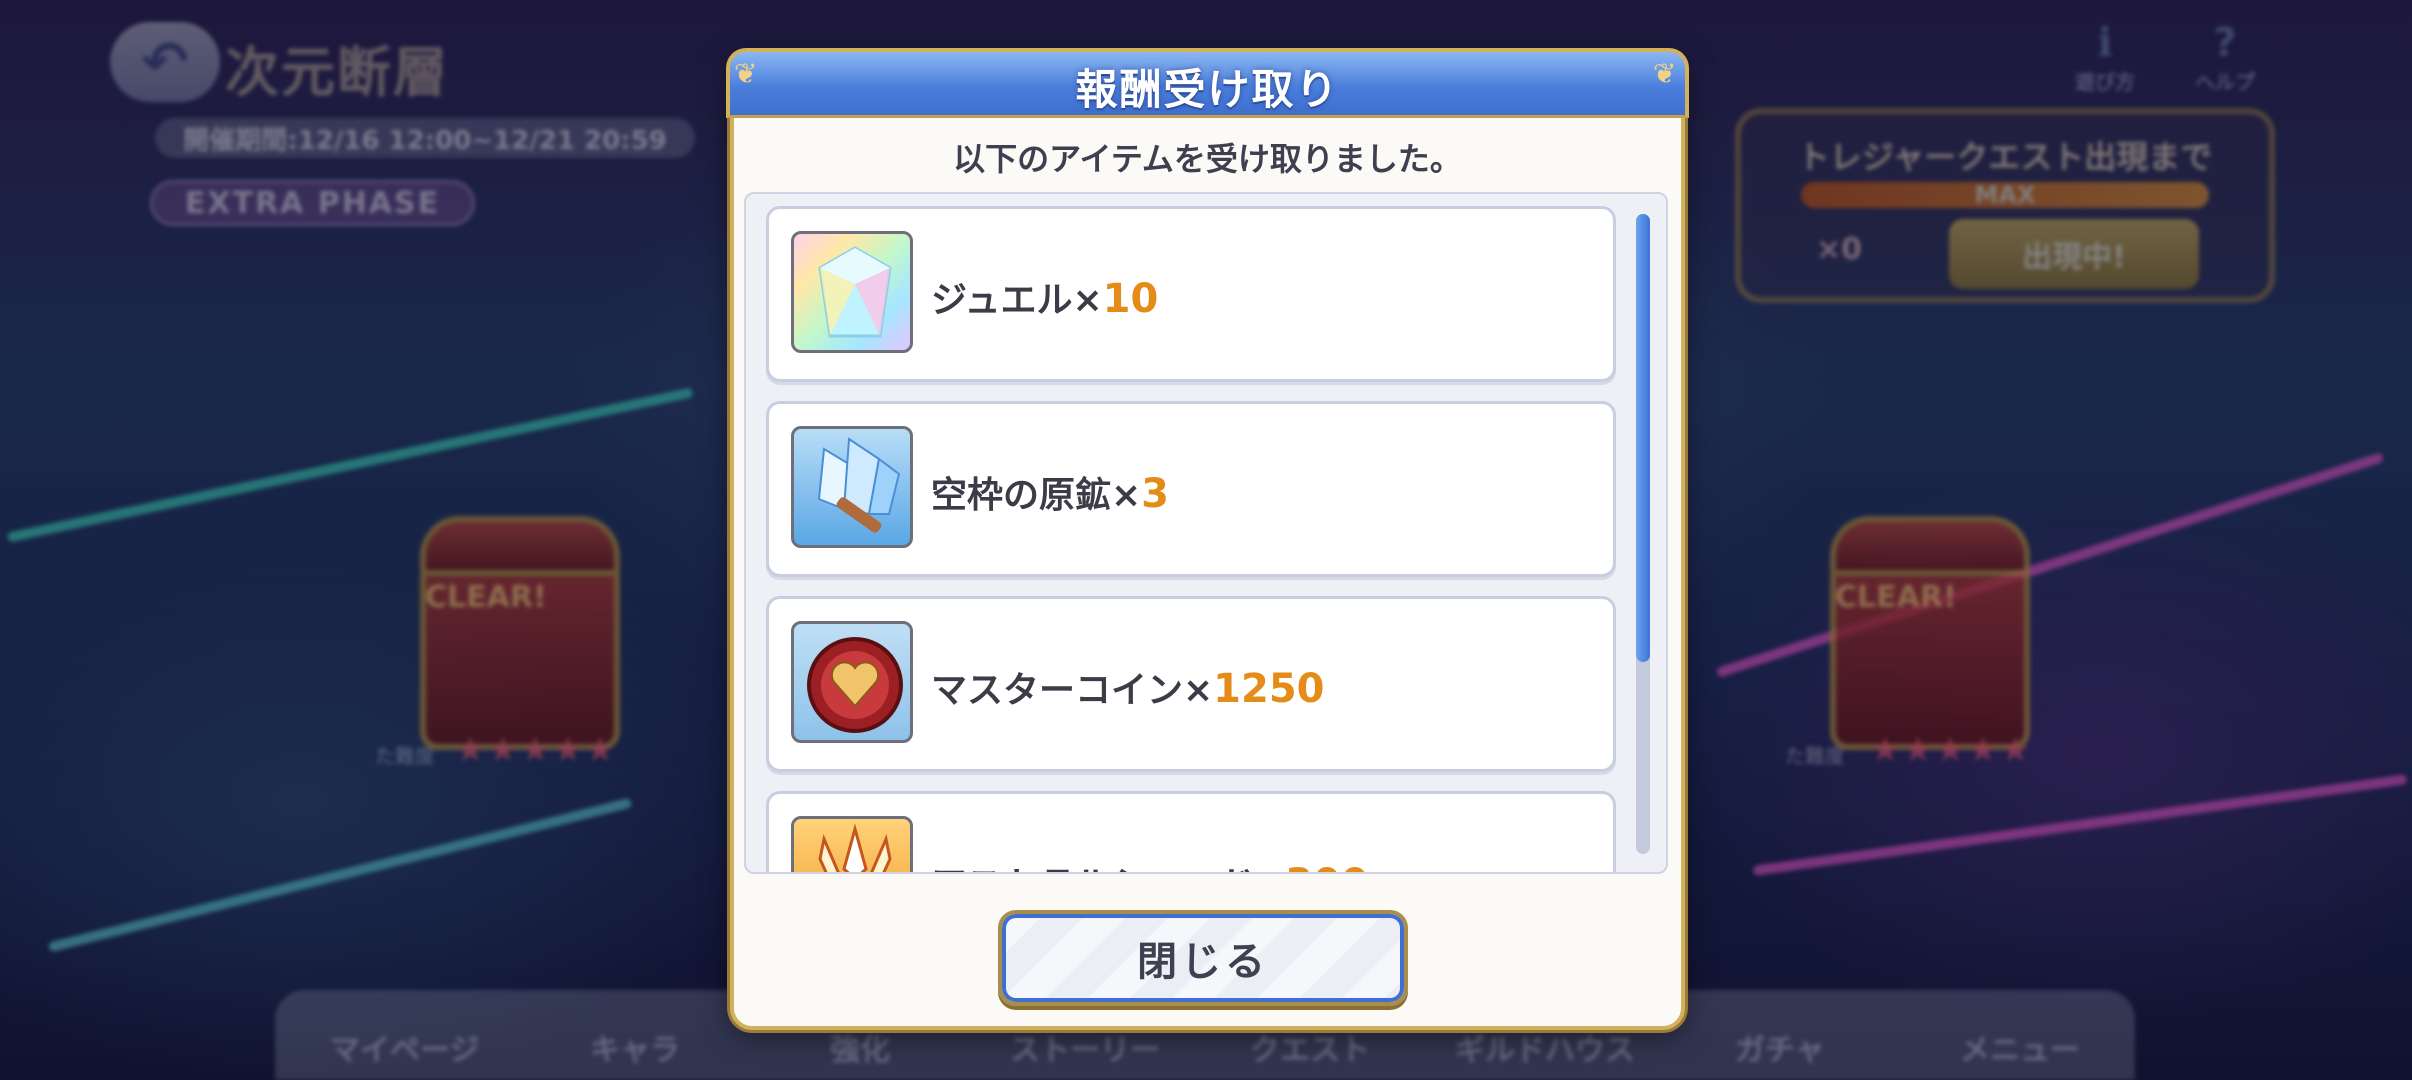  I want to click on reward-list-scrollbar, so click(1643, 534).